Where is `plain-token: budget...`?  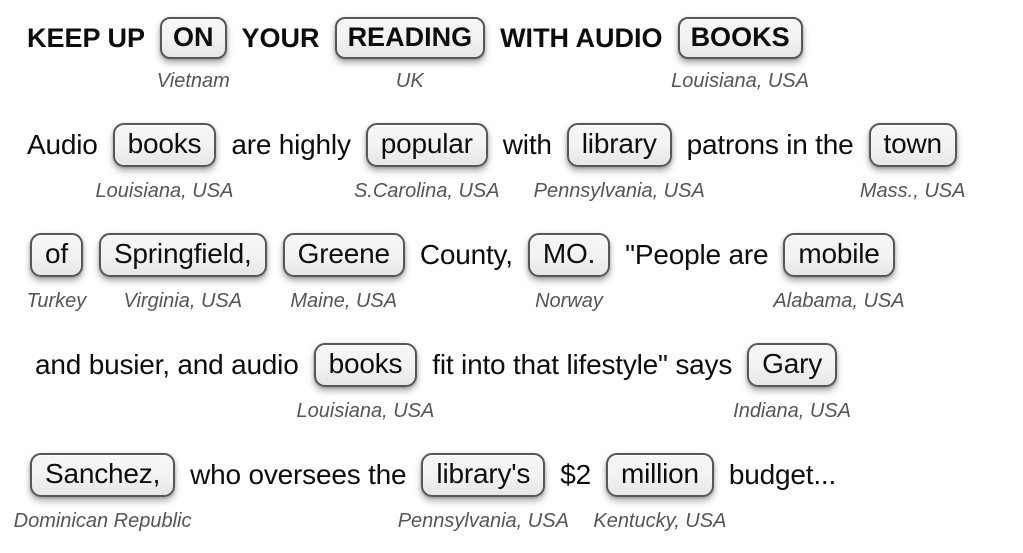 plain-token: budget... is located at coordinates (782, 474).